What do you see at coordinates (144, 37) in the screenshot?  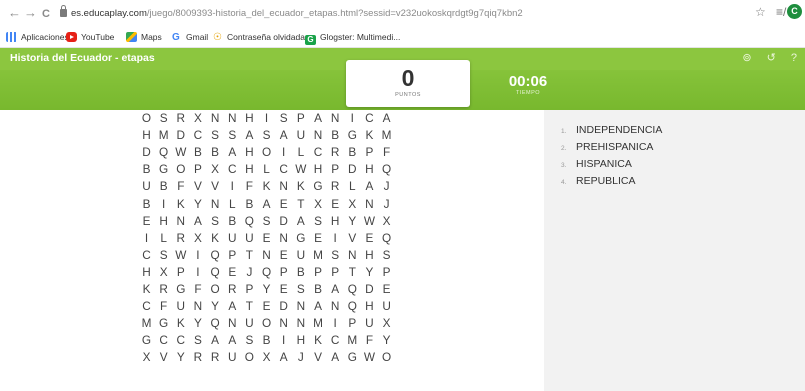 I see `bookmark-maps: Maps` at bounding box center [144, 37].